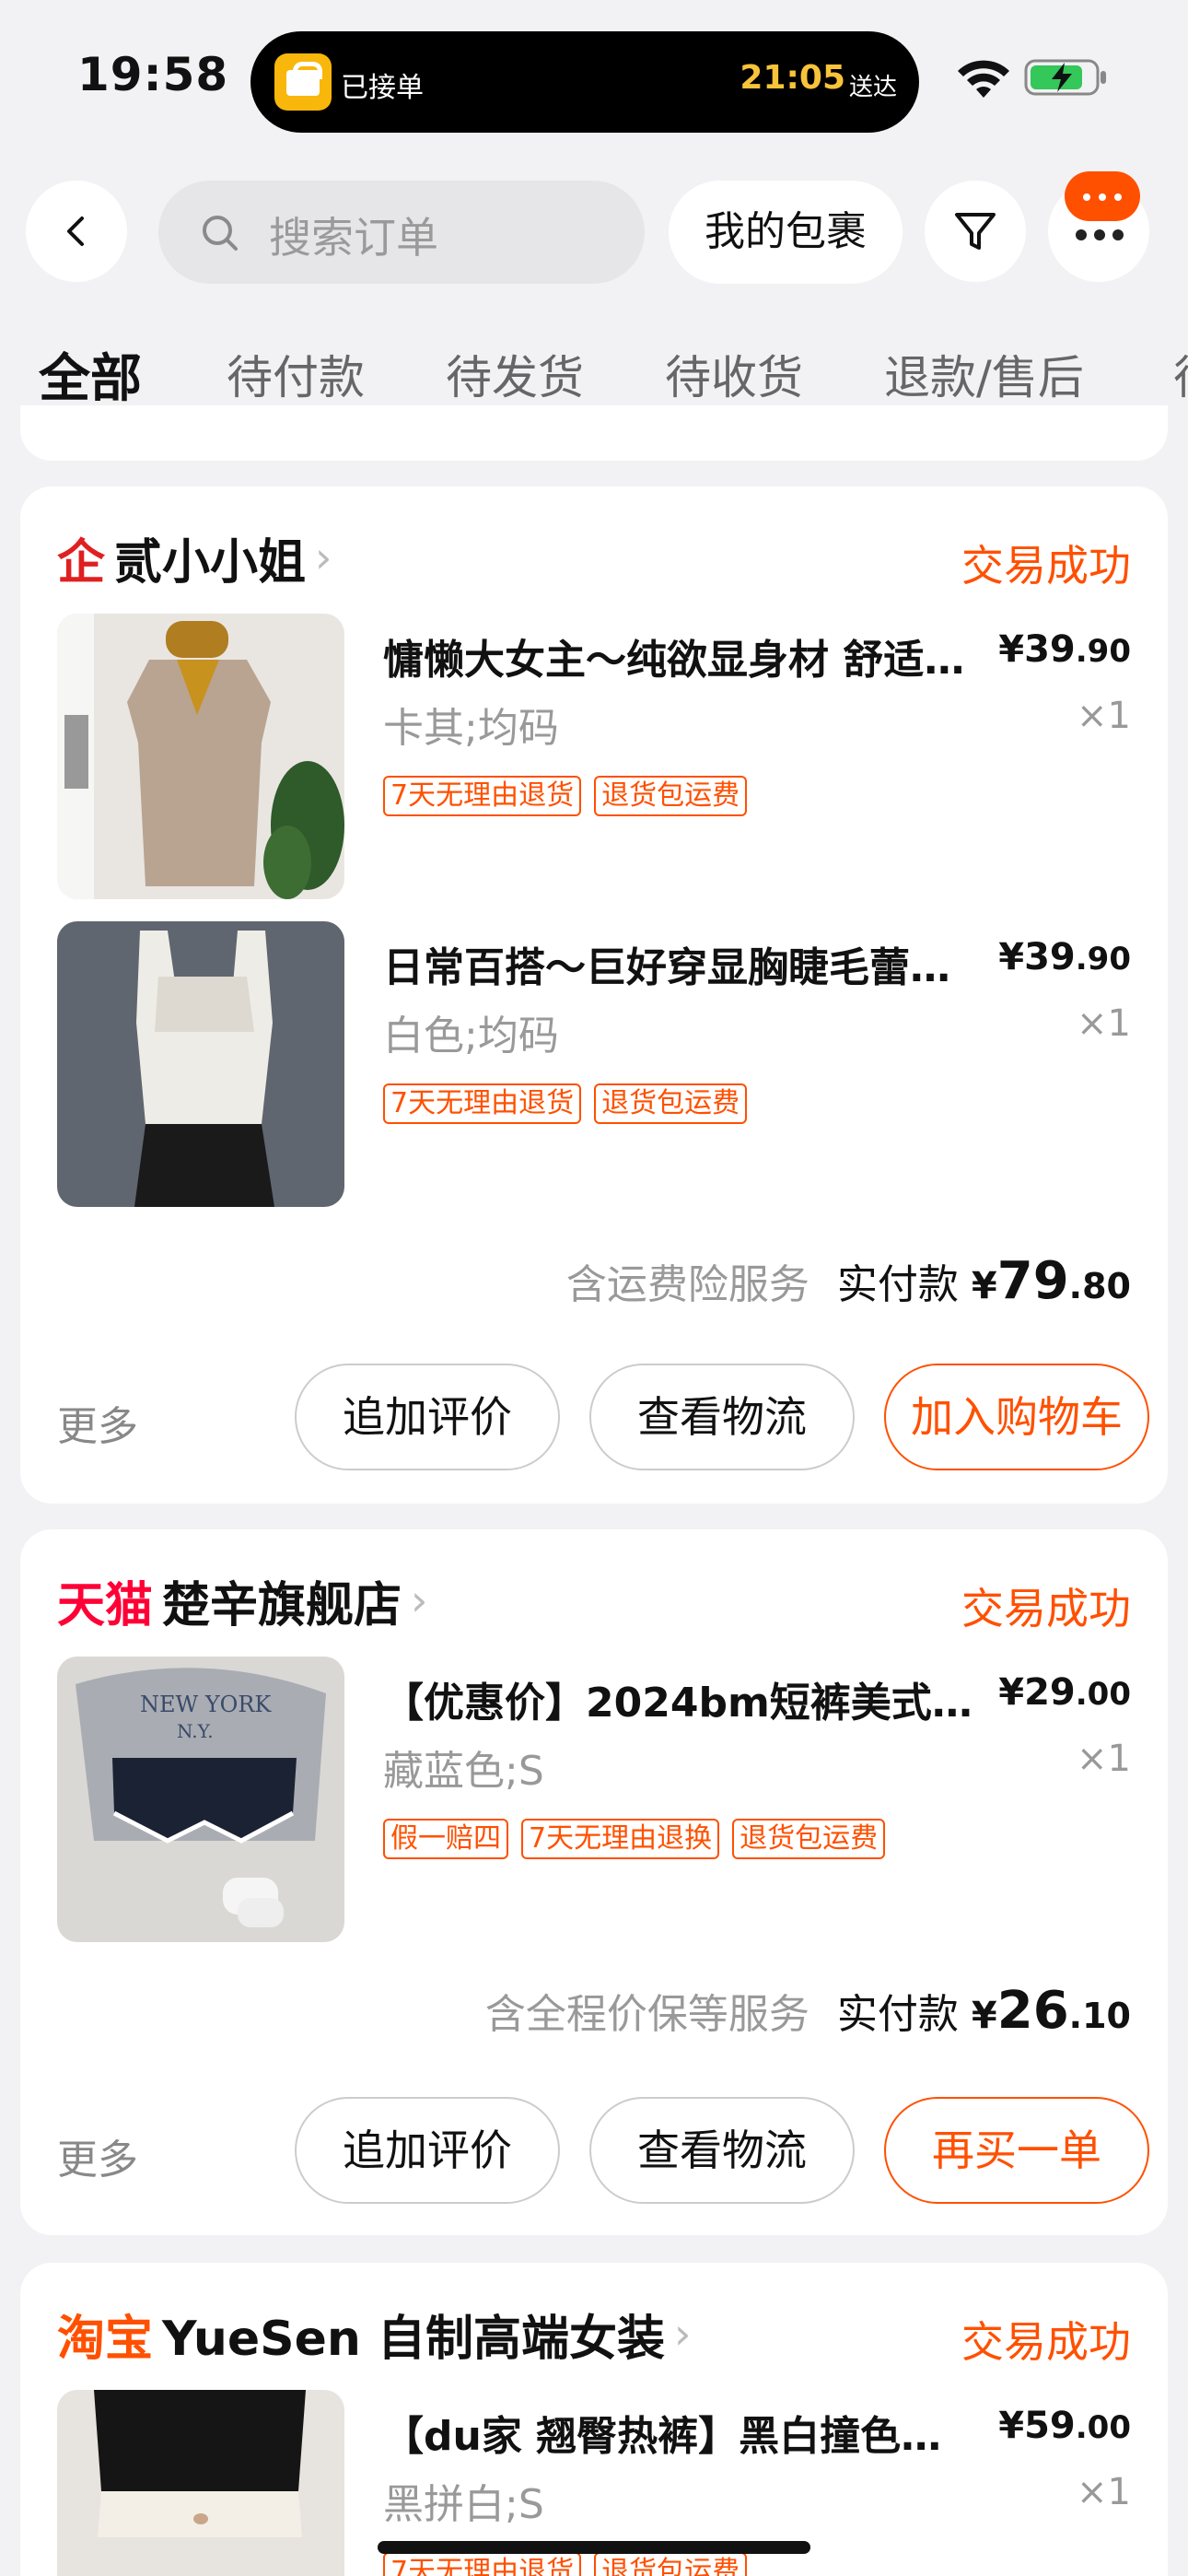  I want to click on message-badge-icon, so click(1102, 196).